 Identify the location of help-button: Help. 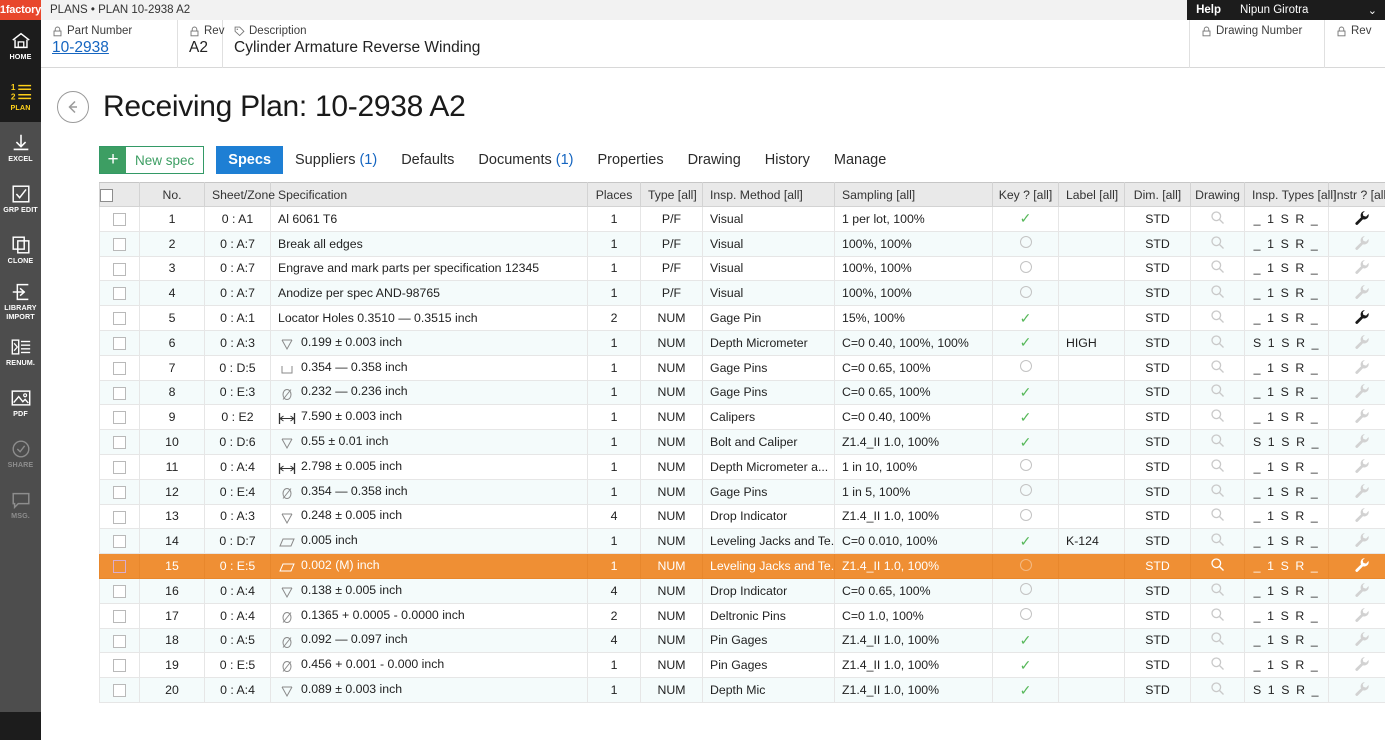
(1208, 10).